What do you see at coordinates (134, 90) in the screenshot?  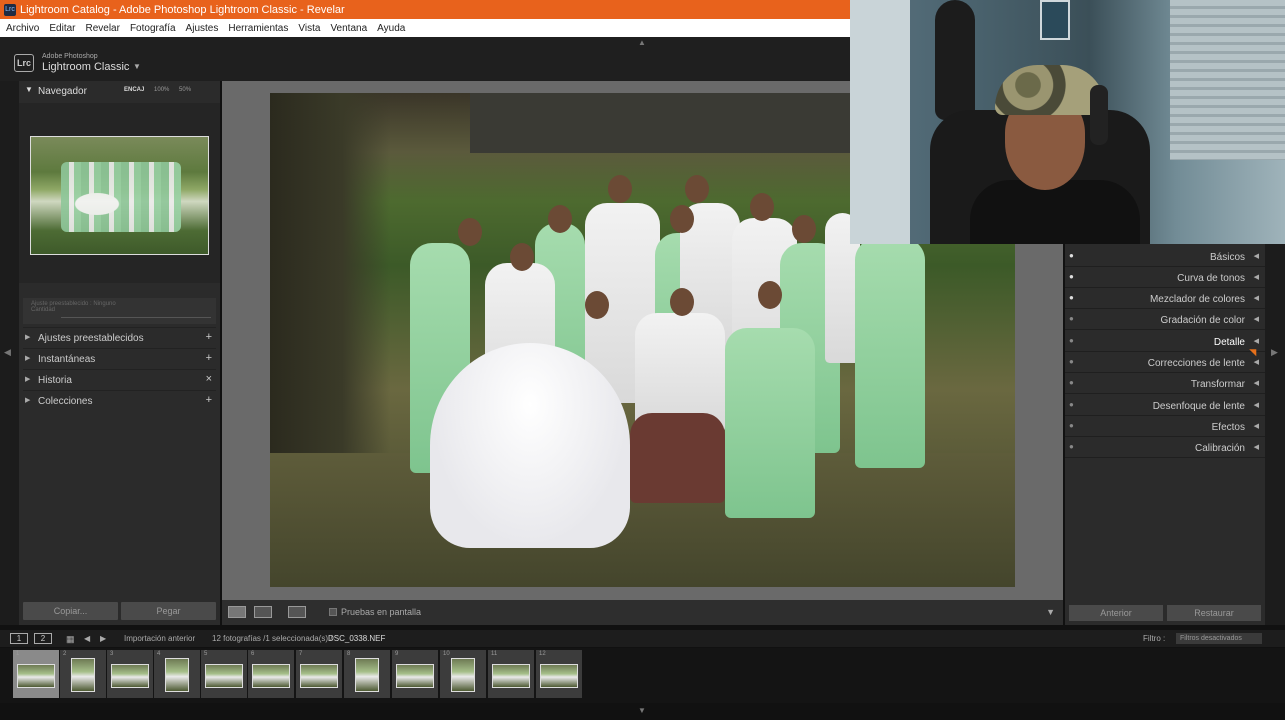 I see `zoom-fit: ENCAJ` at bounding box center [134, 90].